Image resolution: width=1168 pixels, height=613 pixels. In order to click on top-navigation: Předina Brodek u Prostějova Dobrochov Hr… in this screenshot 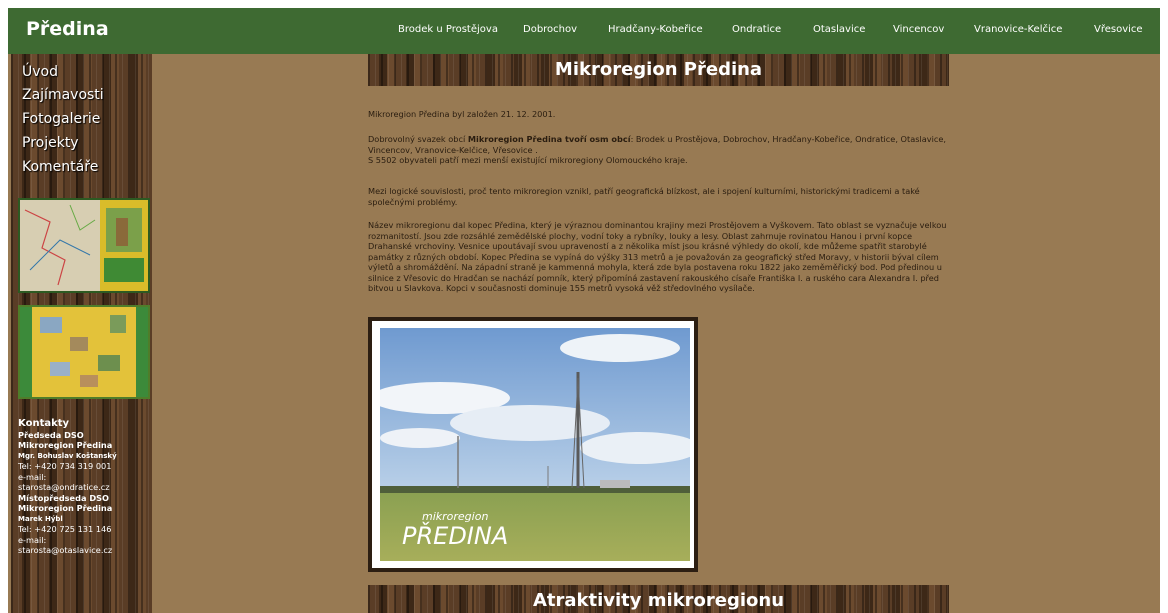, I will do `click(584, 31)`.